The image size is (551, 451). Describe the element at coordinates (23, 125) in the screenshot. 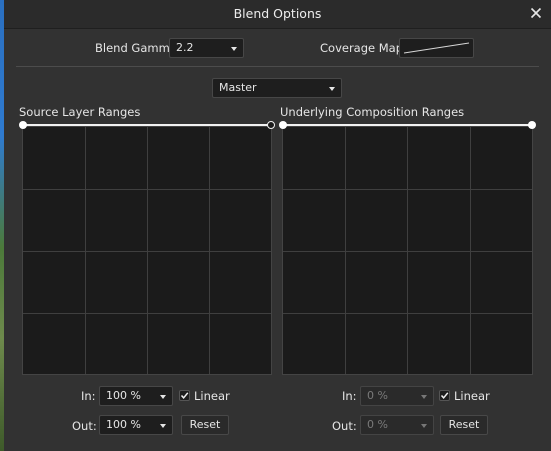

I see `source-start-handle` at that location.